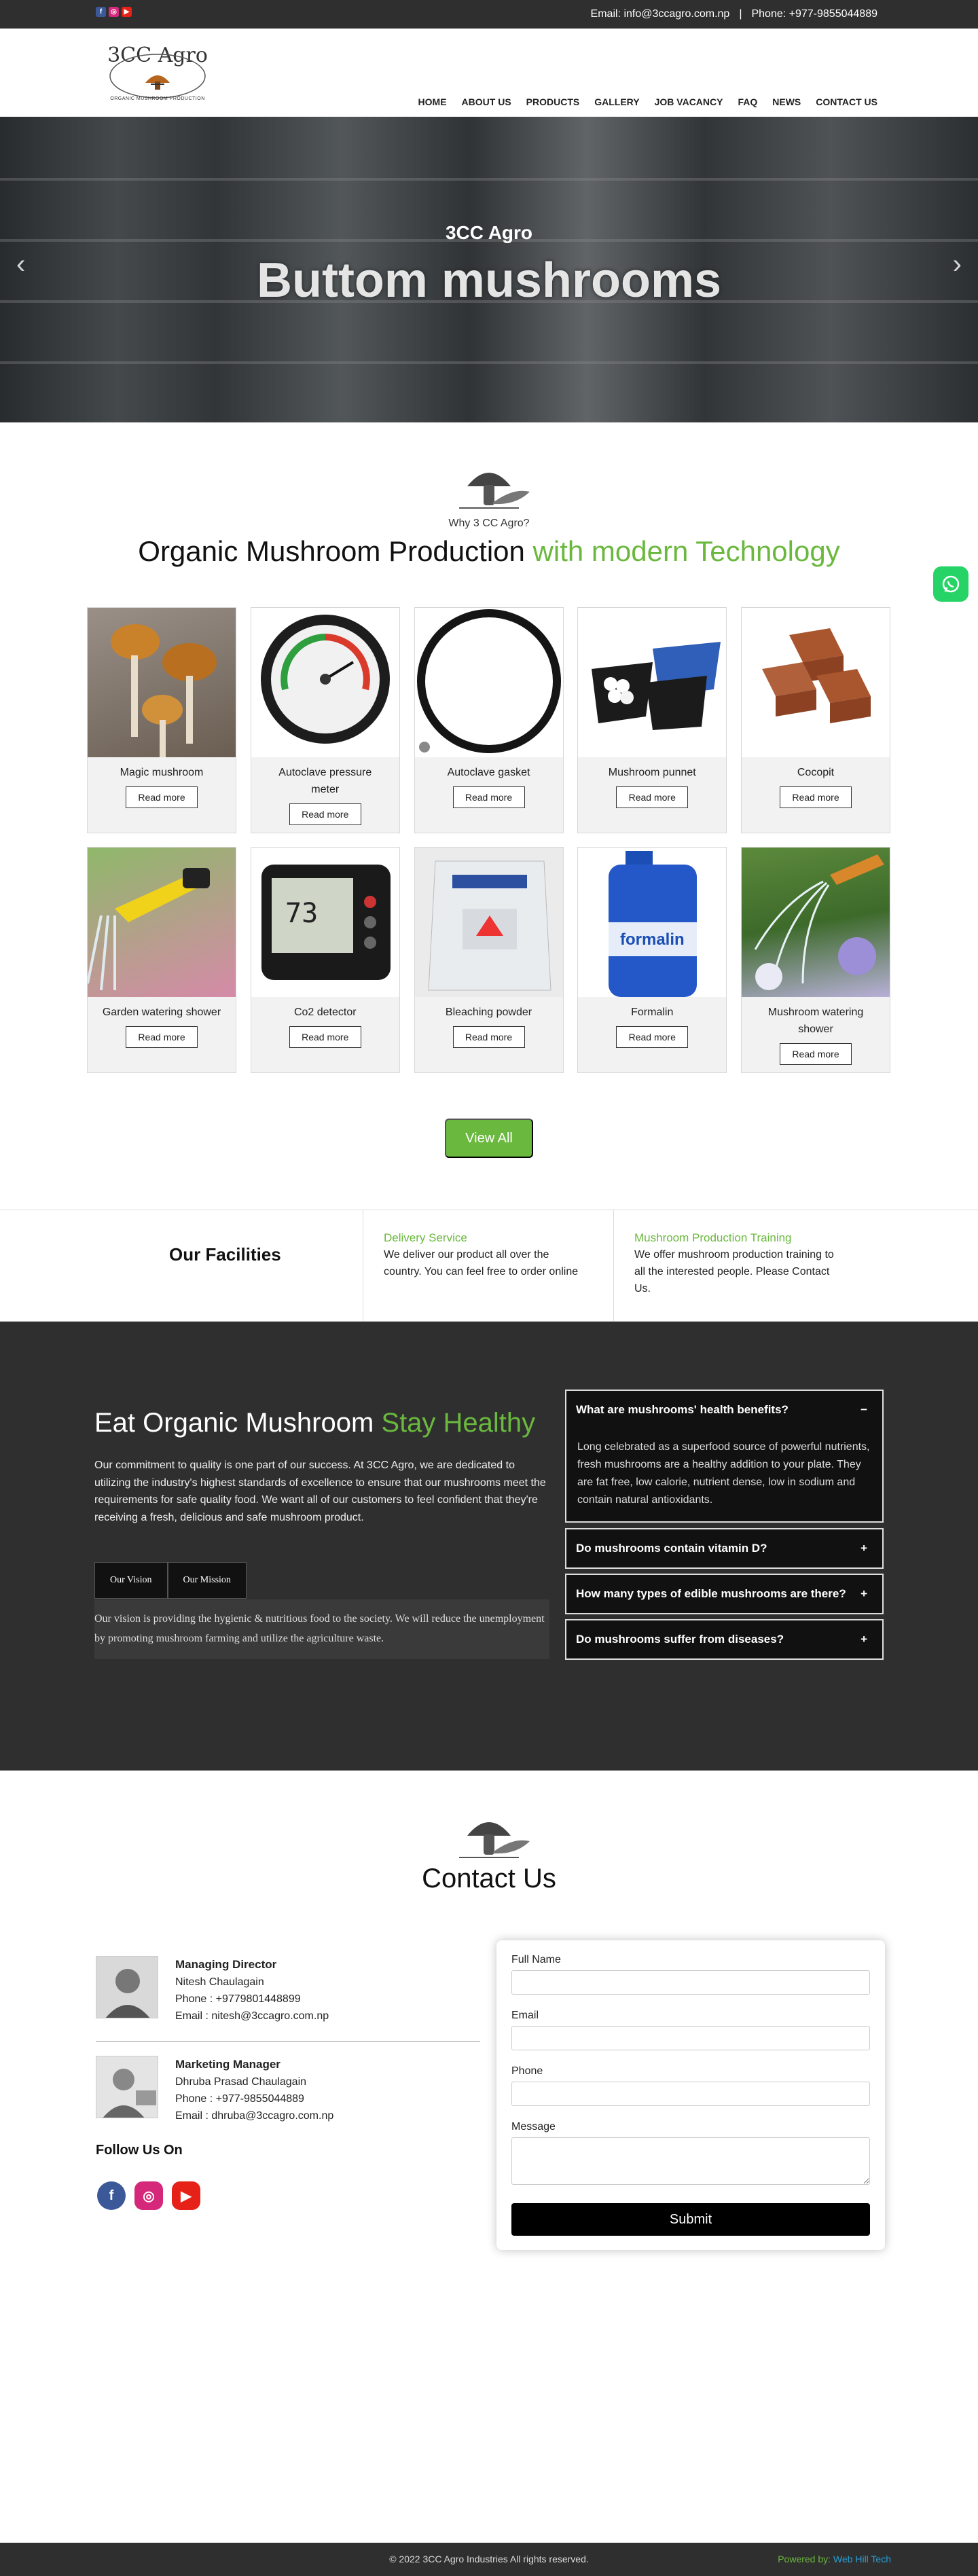 This screenshot has height=2576, width=978. I want to click on contact-phone: Phone : +9779801448899, so click(238, 1999).